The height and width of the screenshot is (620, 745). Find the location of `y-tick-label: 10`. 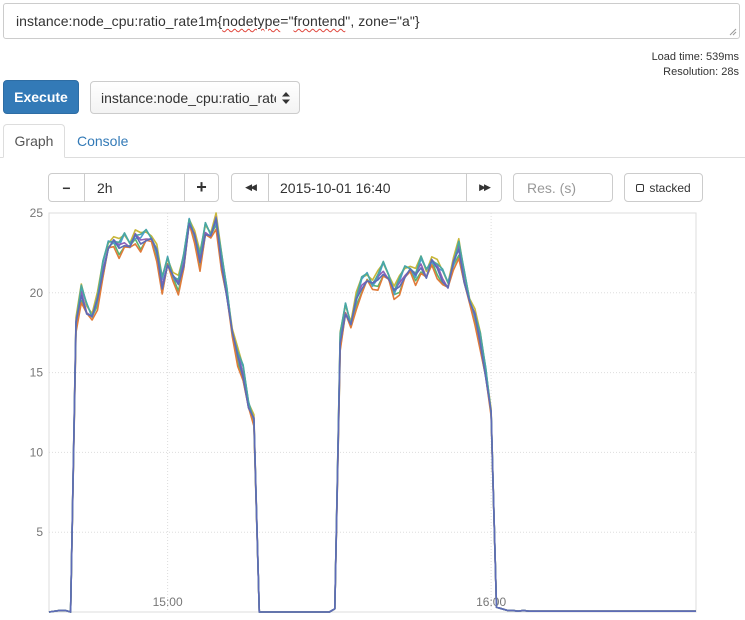

y-tick-label: 10 is located at coordinates (37, 452).